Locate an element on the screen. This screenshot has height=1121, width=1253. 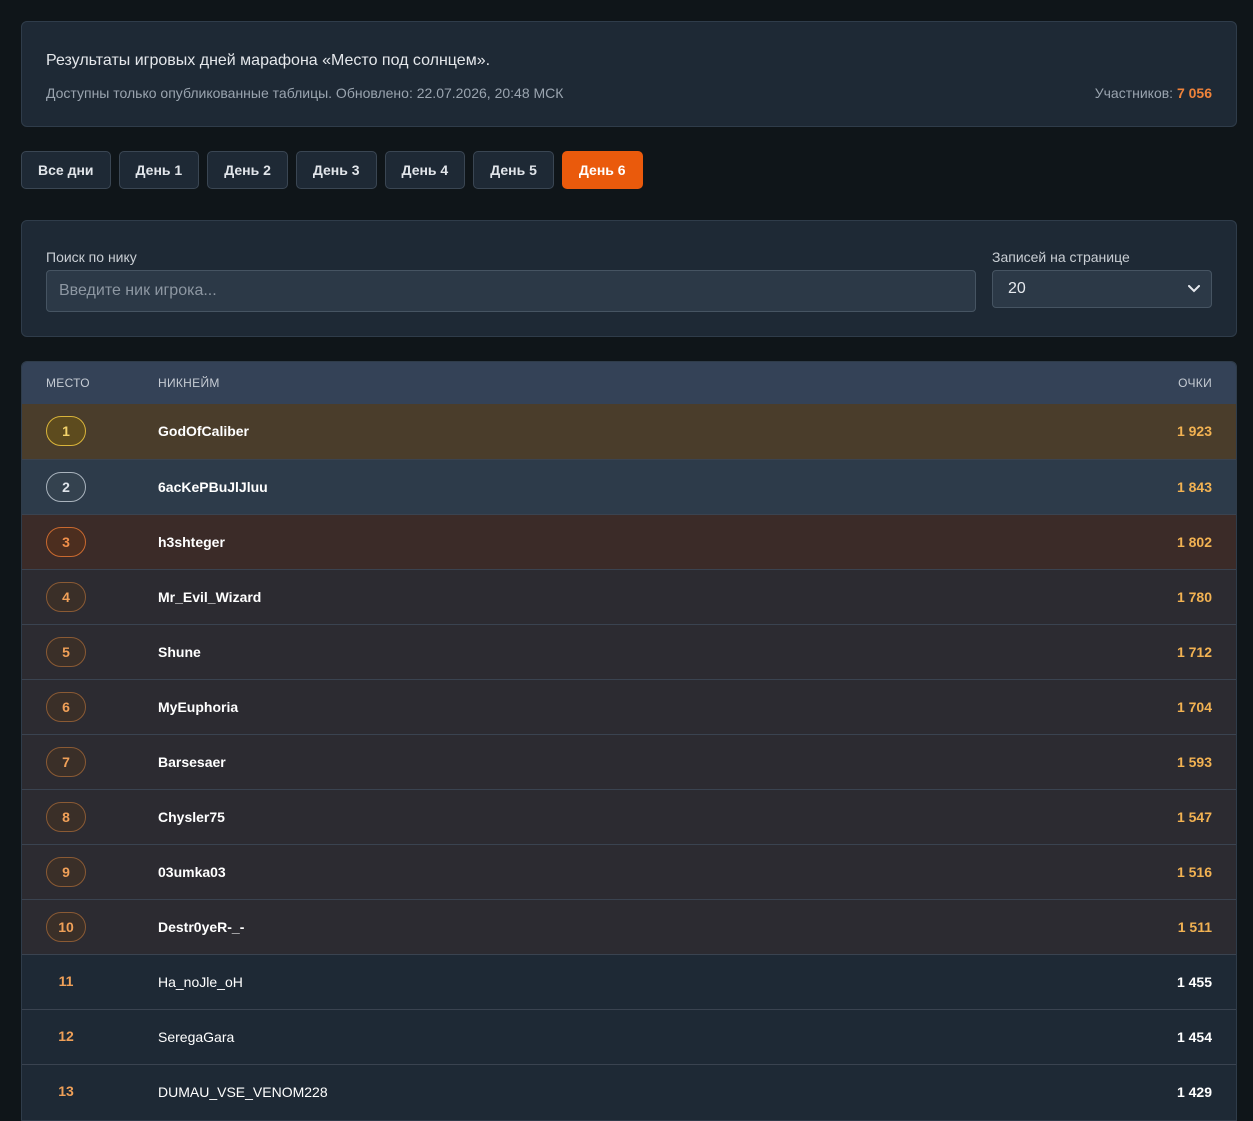
filter-panel: Поиск по нику Записей на странице 20 is located at coordinates (629, 278).